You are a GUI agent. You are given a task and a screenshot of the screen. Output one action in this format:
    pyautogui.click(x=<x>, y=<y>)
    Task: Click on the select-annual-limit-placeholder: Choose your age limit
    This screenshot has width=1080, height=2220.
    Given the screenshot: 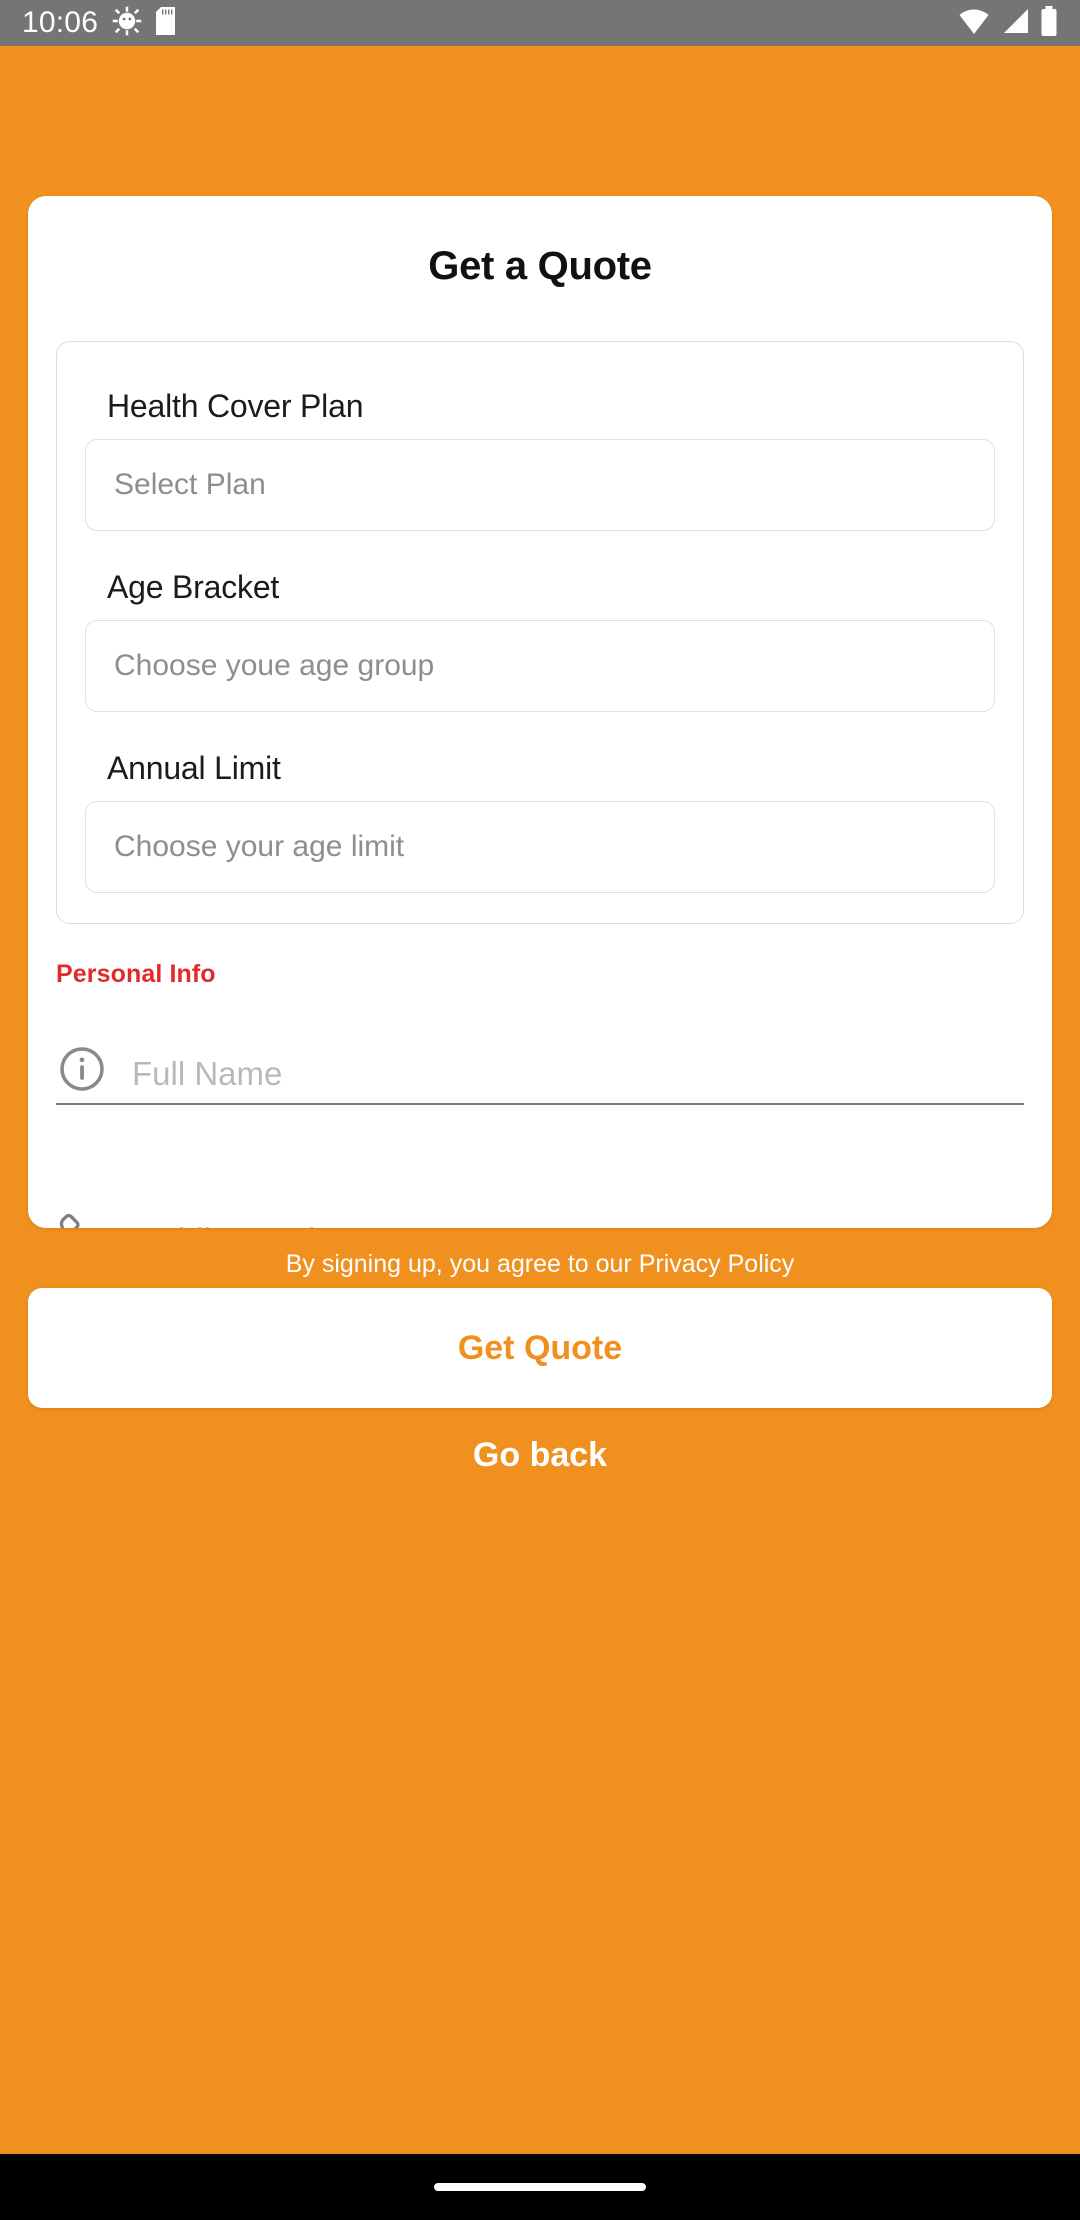 What is the action you would take?
    pyautogui.click(x=259, y=846)
    